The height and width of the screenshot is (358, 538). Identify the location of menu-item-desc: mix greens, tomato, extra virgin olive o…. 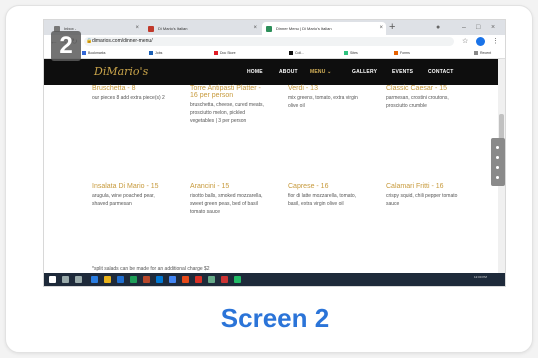
(323, 102).